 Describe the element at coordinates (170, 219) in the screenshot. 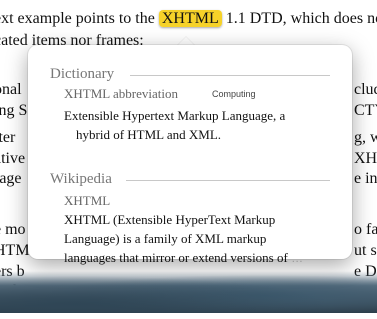

I see `wikipedia-summary-line: XHTML (Extensible HyperText Markup` at that location.